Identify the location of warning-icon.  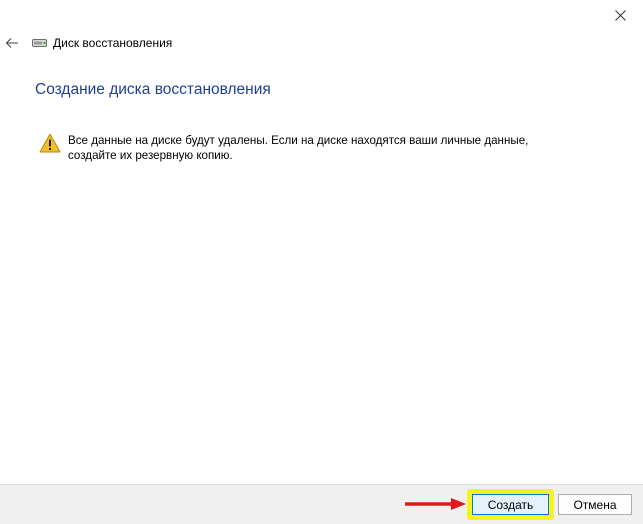
(50, 143).